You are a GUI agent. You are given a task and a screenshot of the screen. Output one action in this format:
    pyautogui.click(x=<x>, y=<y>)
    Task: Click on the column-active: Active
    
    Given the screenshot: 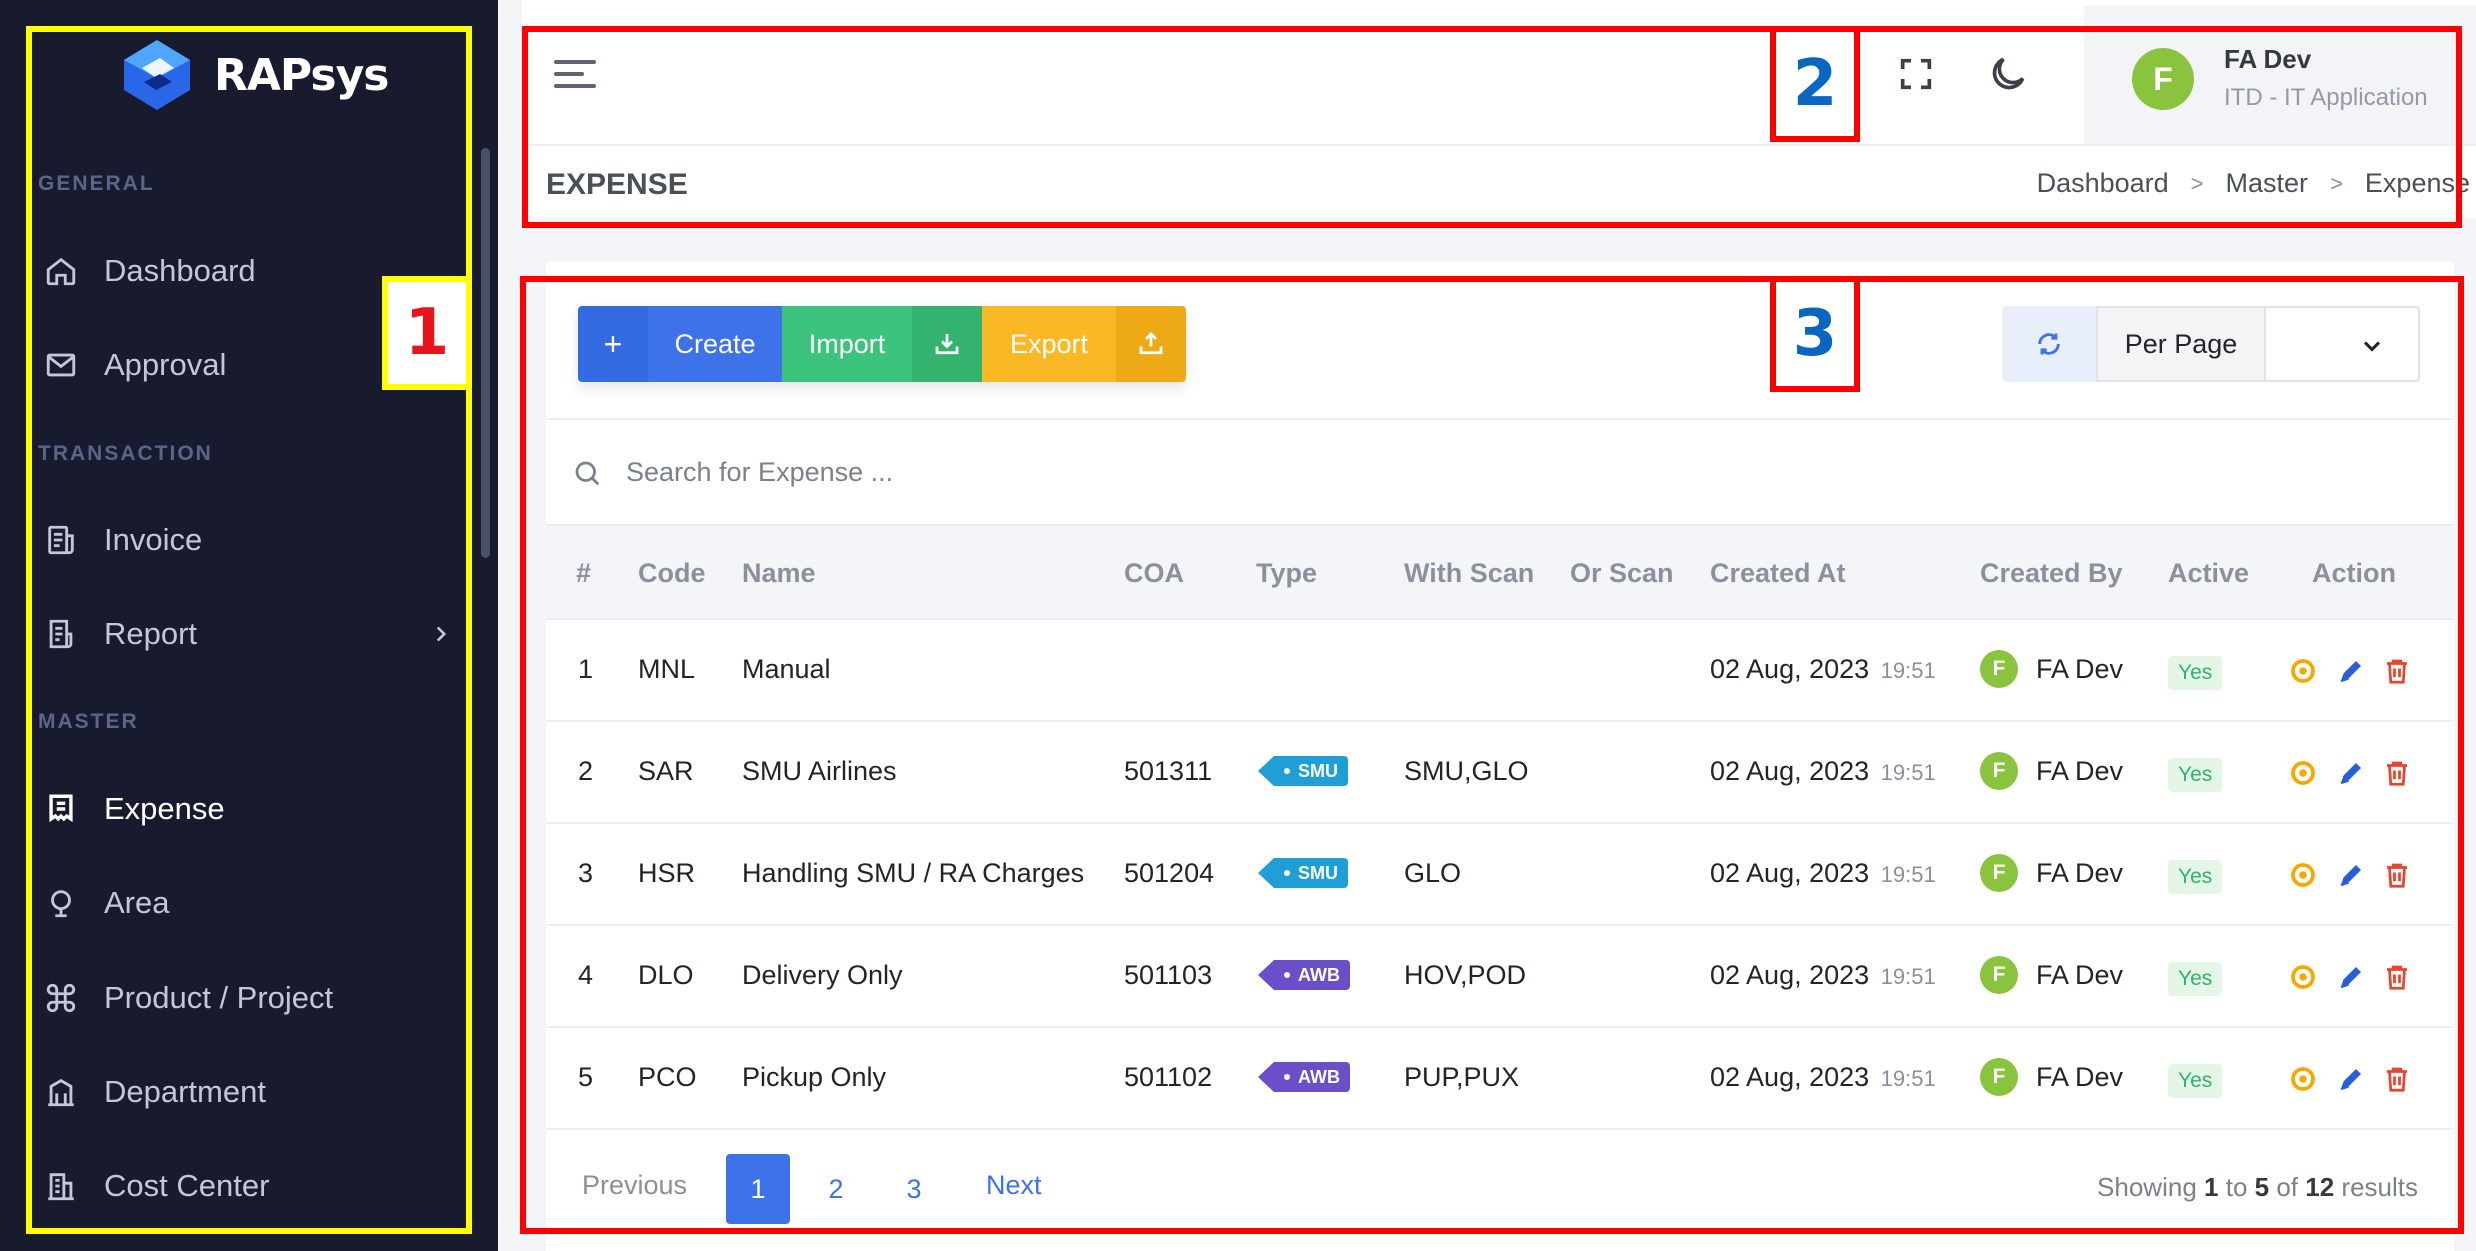 What is the action you would take?
    pyautogui.click(x=2209, y=573)
    